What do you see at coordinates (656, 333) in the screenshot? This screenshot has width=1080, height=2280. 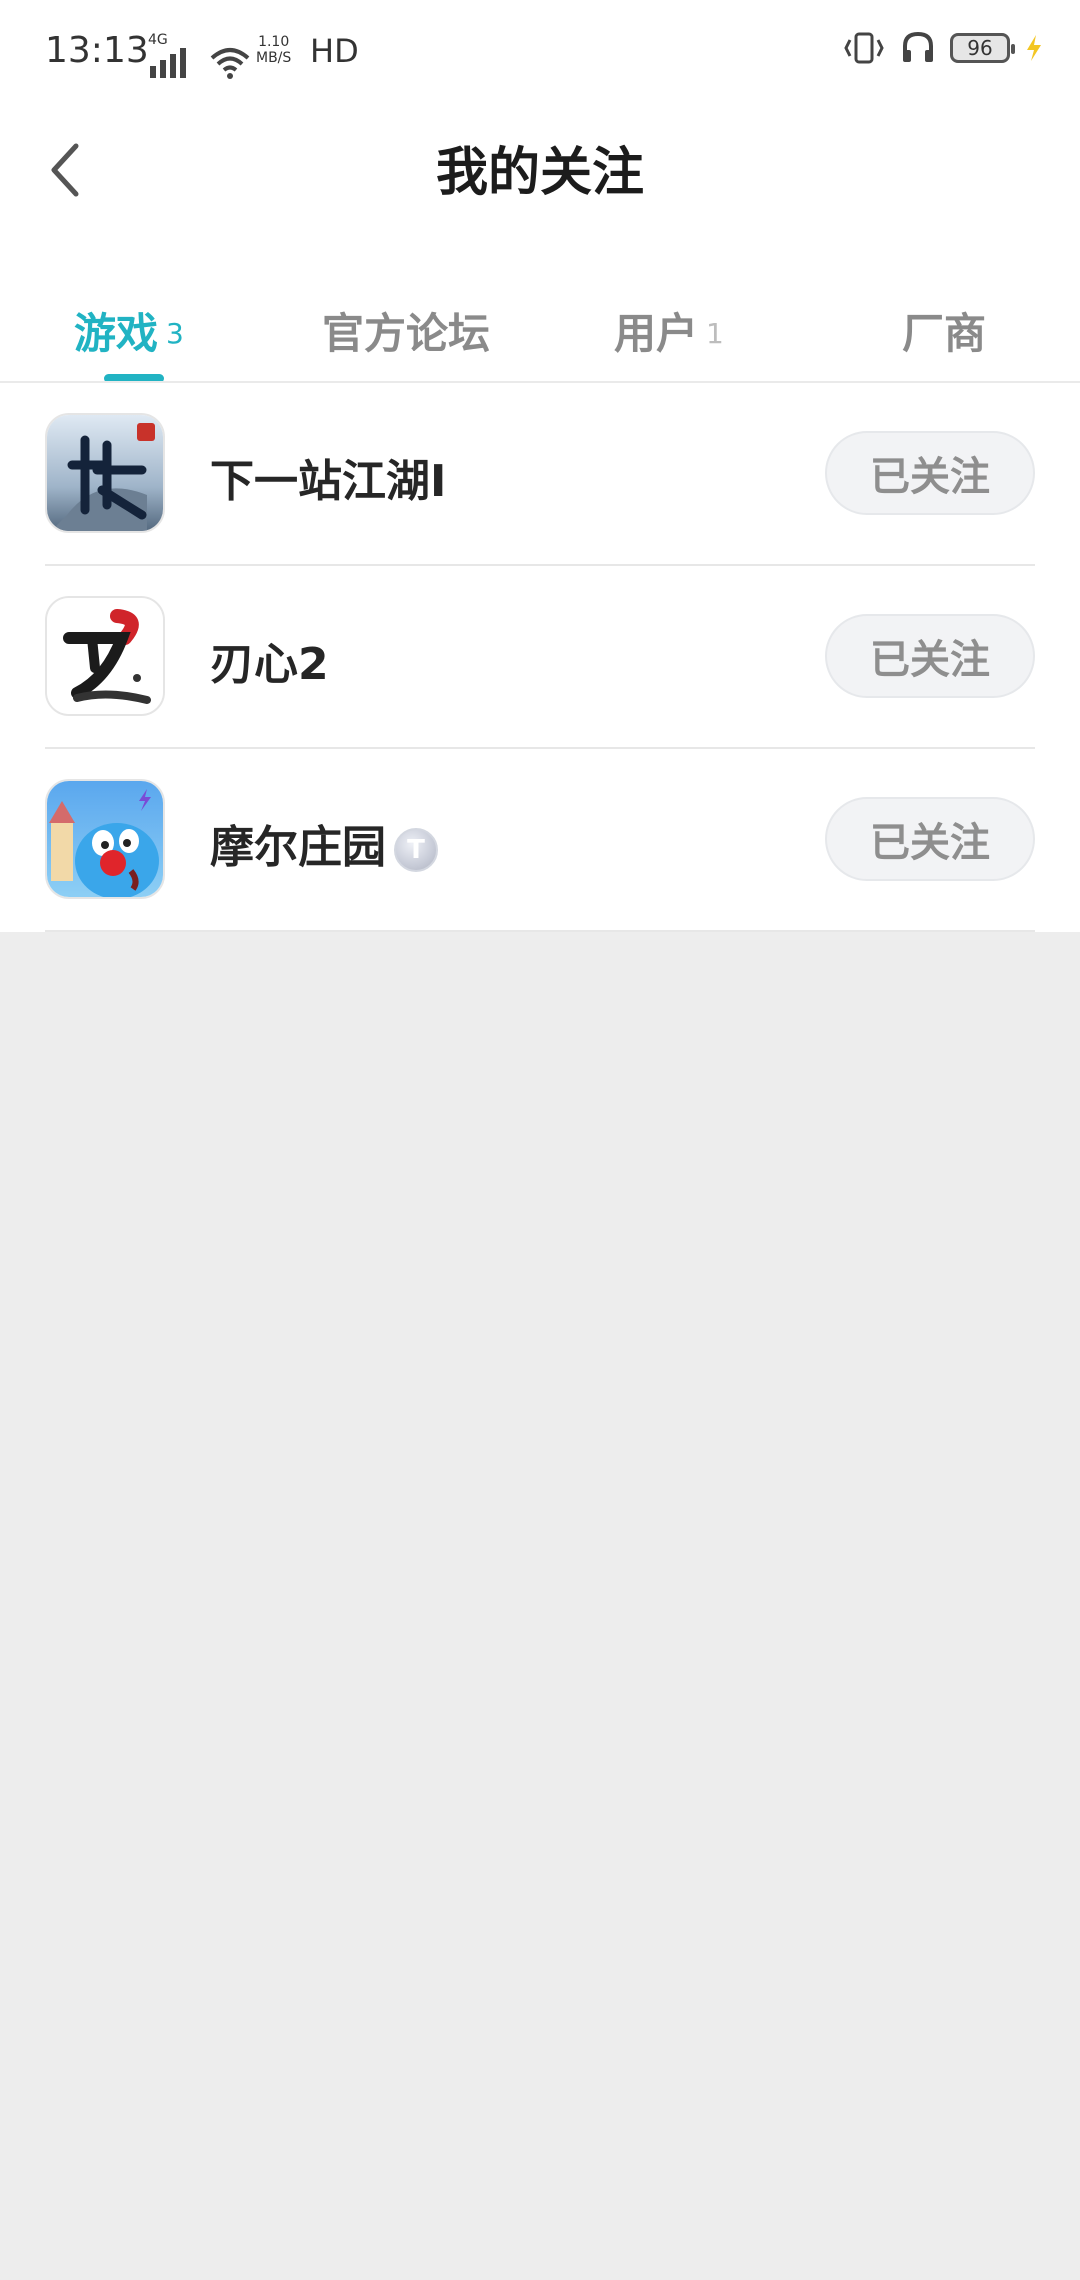 I see `tab-label: 用户` at bounding box center [656, 333].